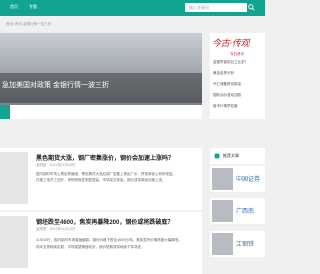  Describe the element at coordinates (238, 84) in the screenshot. I see `sidebar-link: 外汇储备再创新高` at that location.